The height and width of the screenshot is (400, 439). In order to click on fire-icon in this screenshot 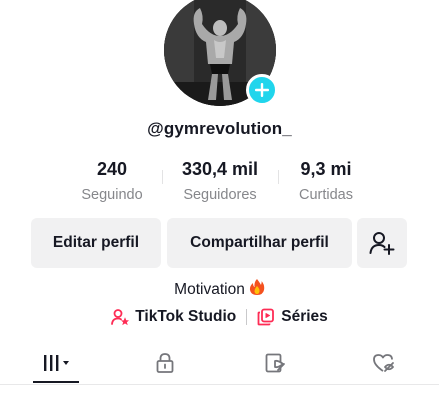, I will do `click(257, 287)`.